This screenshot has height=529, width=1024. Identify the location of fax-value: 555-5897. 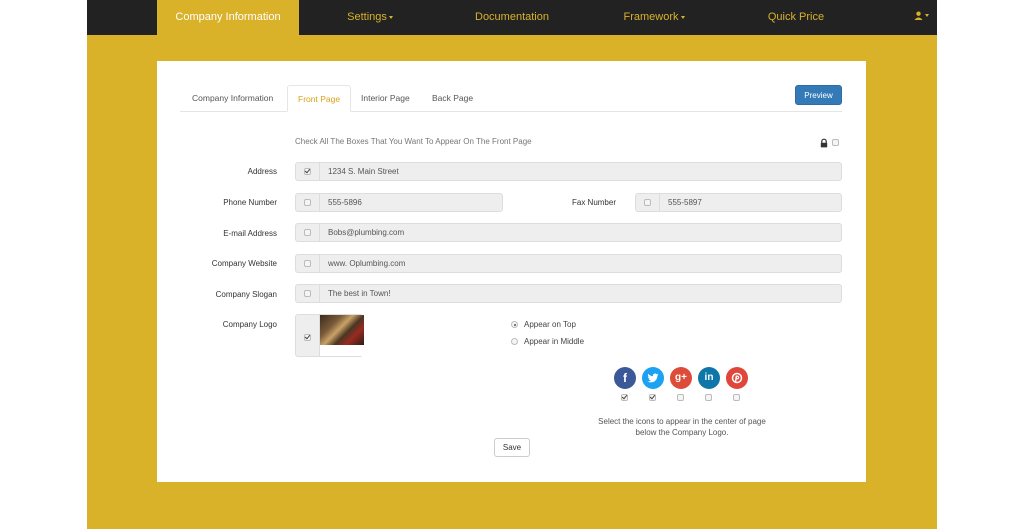
(681, 202).